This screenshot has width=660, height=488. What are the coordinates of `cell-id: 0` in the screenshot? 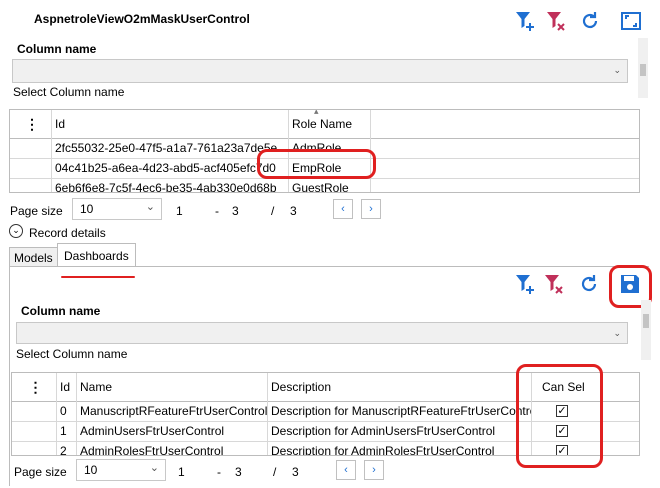 It's located at (67, 411).